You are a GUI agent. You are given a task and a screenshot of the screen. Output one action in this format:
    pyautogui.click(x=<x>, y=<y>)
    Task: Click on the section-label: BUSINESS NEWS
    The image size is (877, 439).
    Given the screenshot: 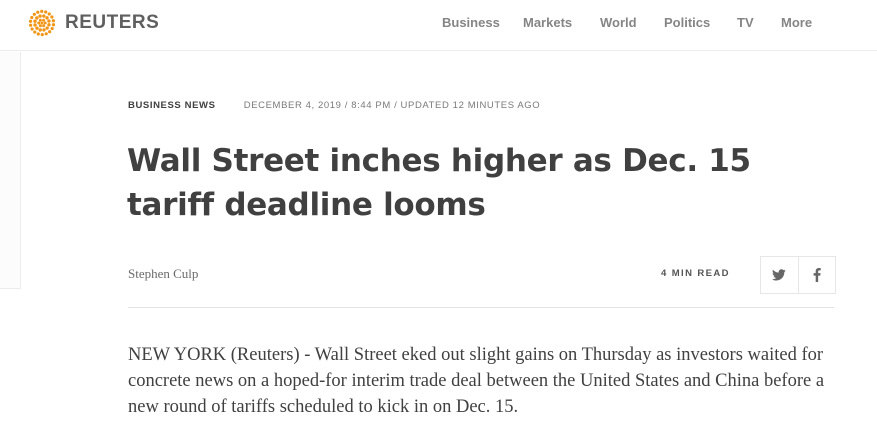 What is the action you would take?
    pyautogui.click(x=172, y=105)
    